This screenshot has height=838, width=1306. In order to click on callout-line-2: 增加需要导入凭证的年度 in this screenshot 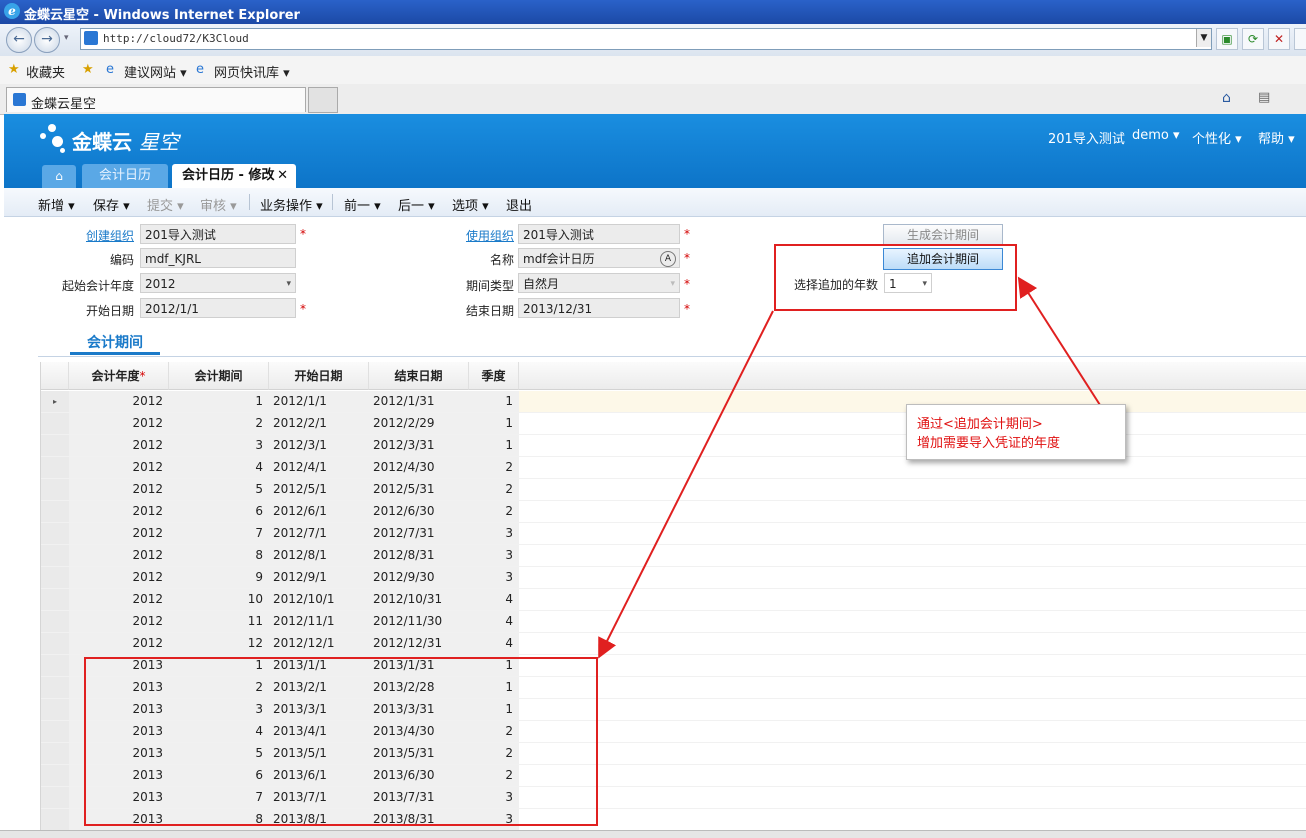, I will do `click(989, 443)`.